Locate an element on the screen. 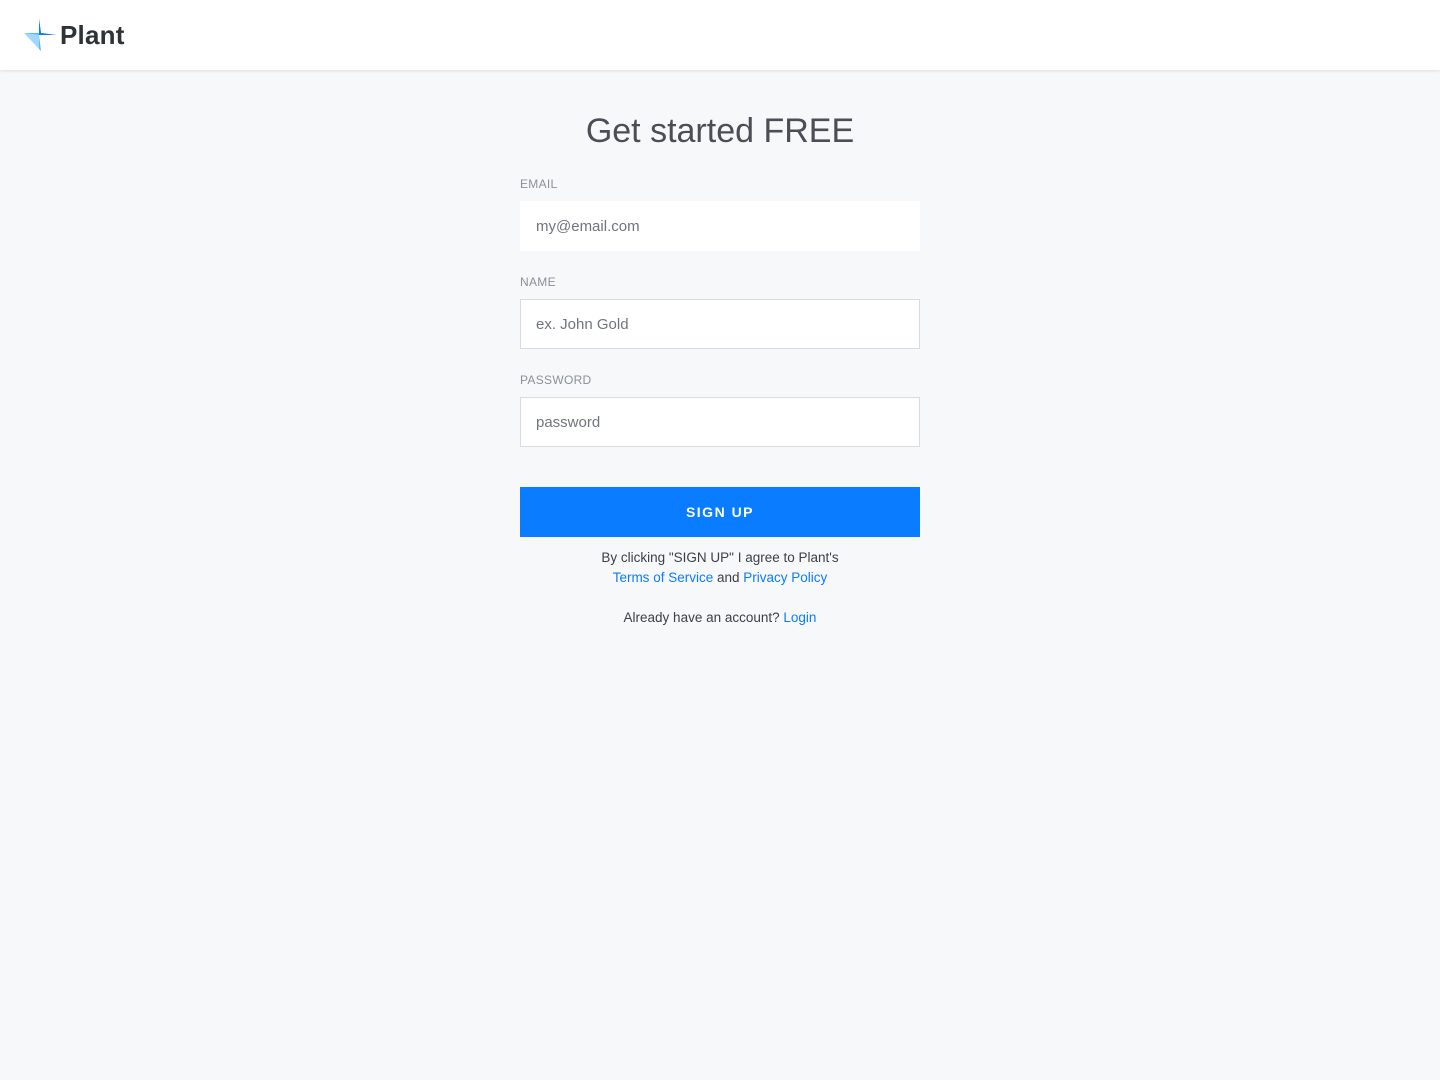 Image resolution: width=1440 pixels, height=1080 pixels. login-prompt-line: Already have an account? Login is located at coordinates (720, 618).